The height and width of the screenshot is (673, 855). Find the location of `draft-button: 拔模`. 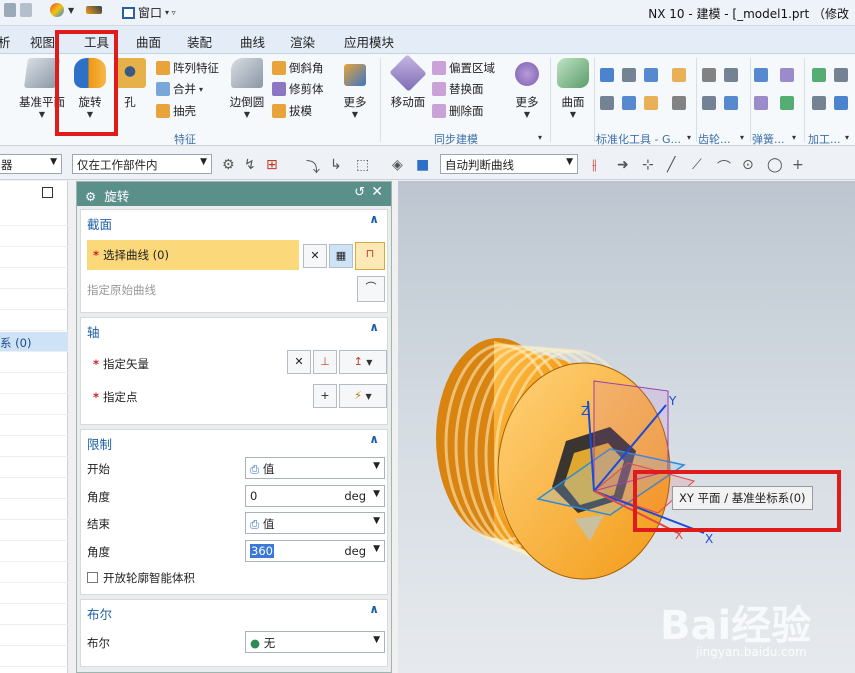

draft-button: 拔模 is located at coordinates (292, 111).